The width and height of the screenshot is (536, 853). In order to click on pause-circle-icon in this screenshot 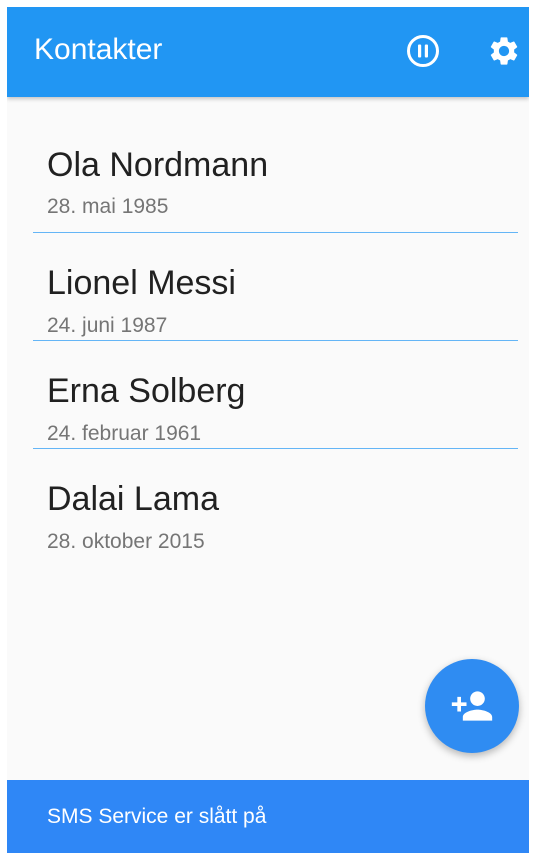, I will do `click(423, 51)`.